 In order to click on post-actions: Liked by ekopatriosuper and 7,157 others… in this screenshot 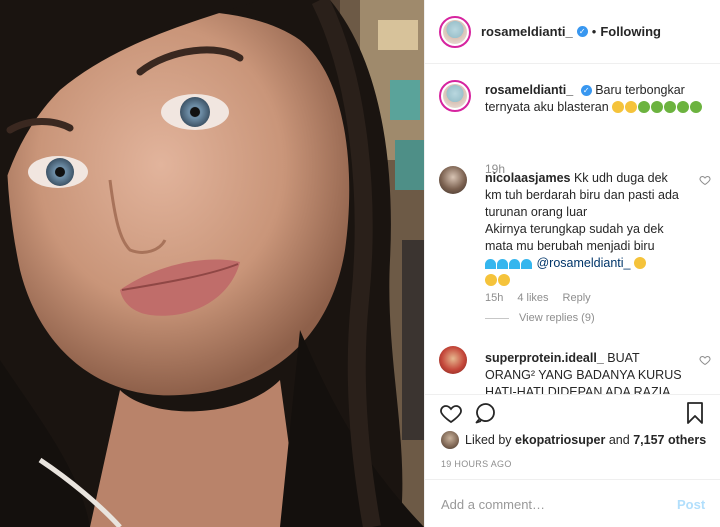, I will do `click(572, 460)`.